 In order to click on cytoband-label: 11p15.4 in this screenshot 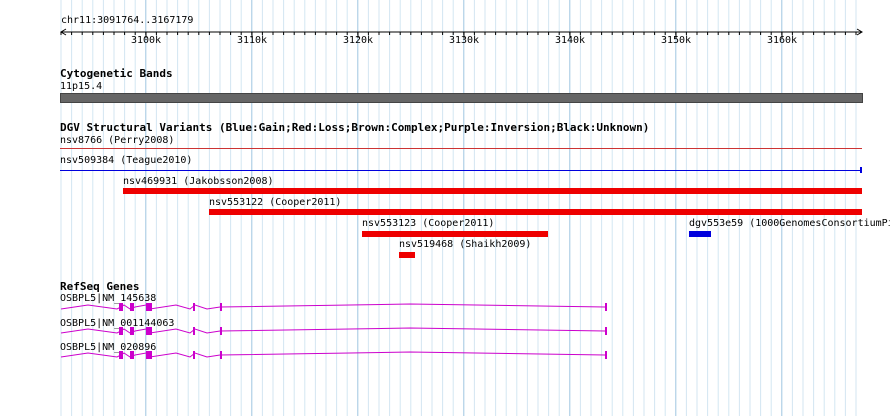, I will do `click(81, 86)`.